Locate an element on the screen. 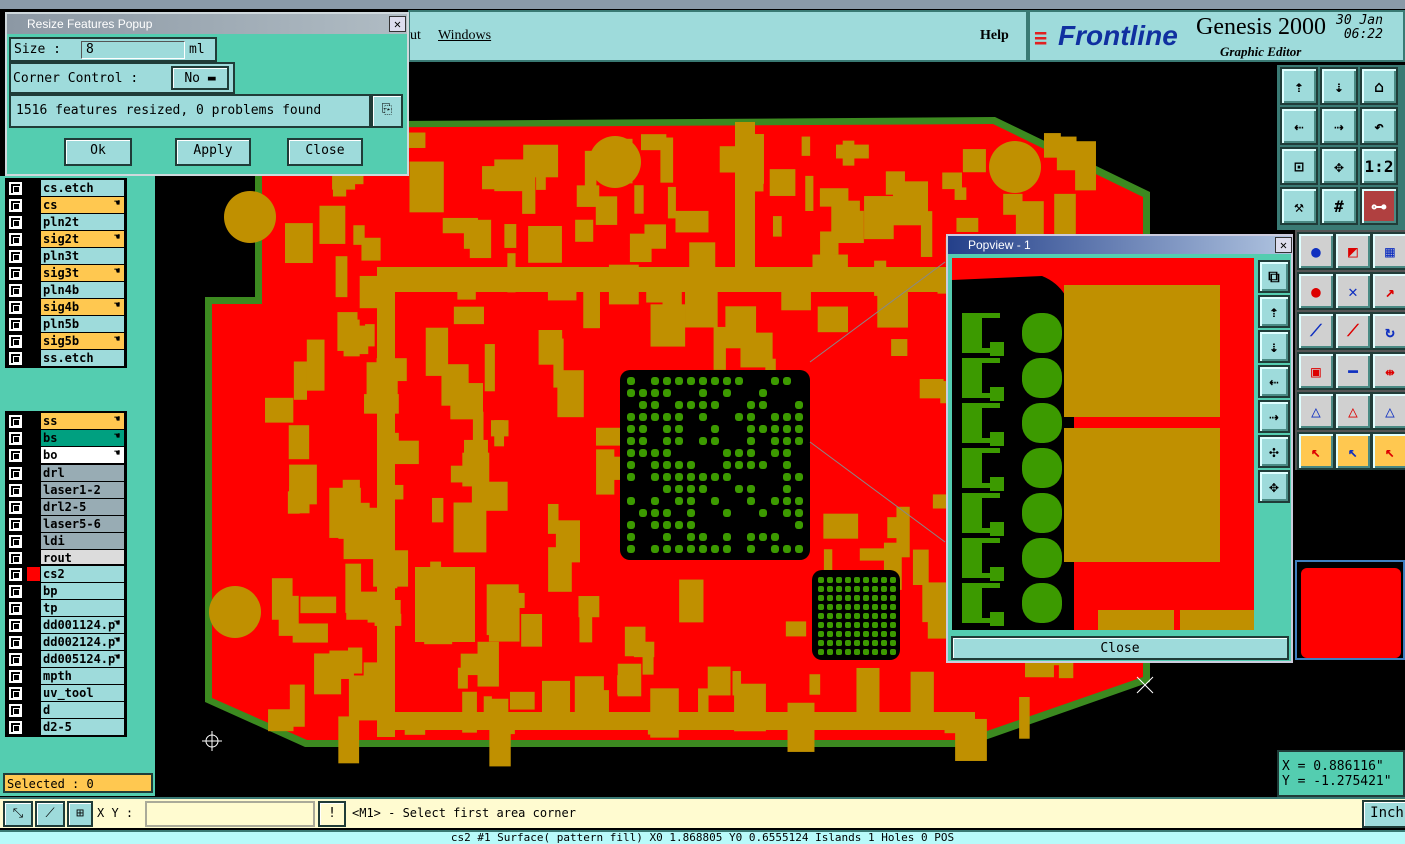 Image resolution: width=1405 pixels, height=844 pixels. popview-titlebar: Popview - 1 is located at coordinates (1119, 245).